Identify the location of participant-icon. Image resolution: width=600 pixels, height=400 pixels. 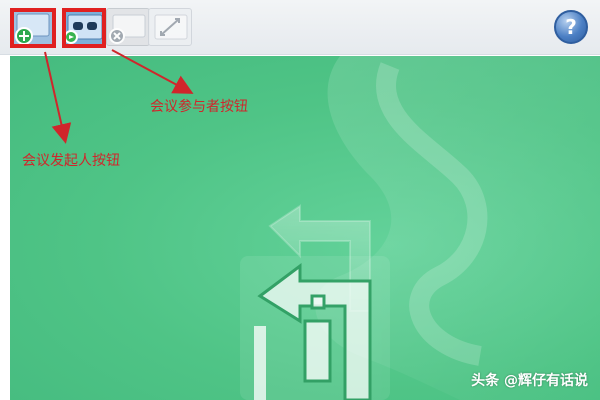
(83, 29).